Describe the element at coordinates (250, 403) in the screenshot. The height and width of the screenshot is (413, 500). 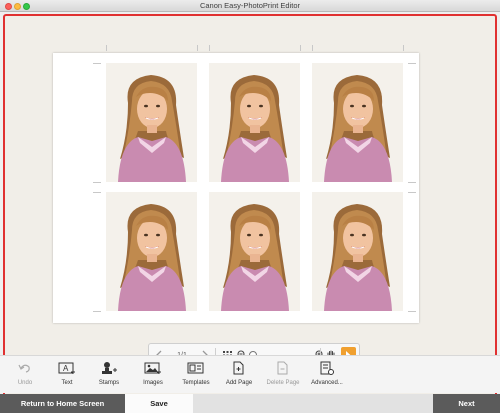
I see `footer-bar: Return to Home Screen Save Next` at that location.